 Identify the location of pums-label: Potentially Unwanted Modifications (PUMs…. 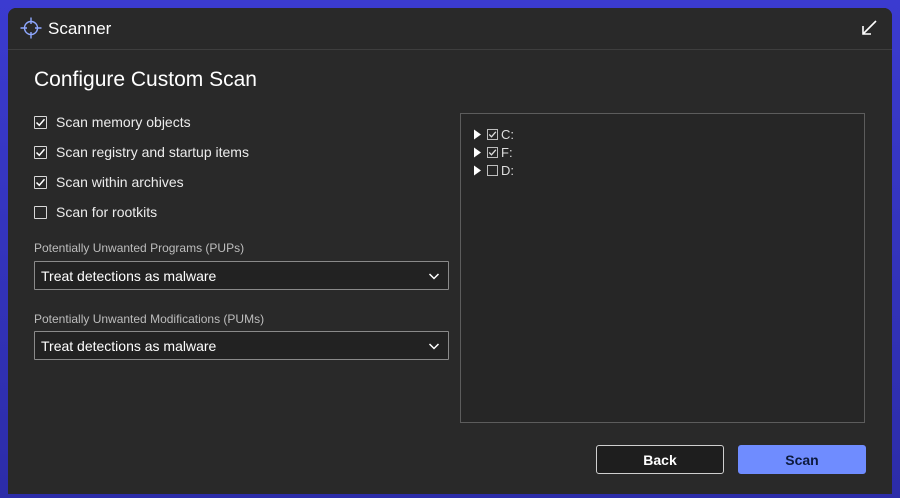
(149, 319).